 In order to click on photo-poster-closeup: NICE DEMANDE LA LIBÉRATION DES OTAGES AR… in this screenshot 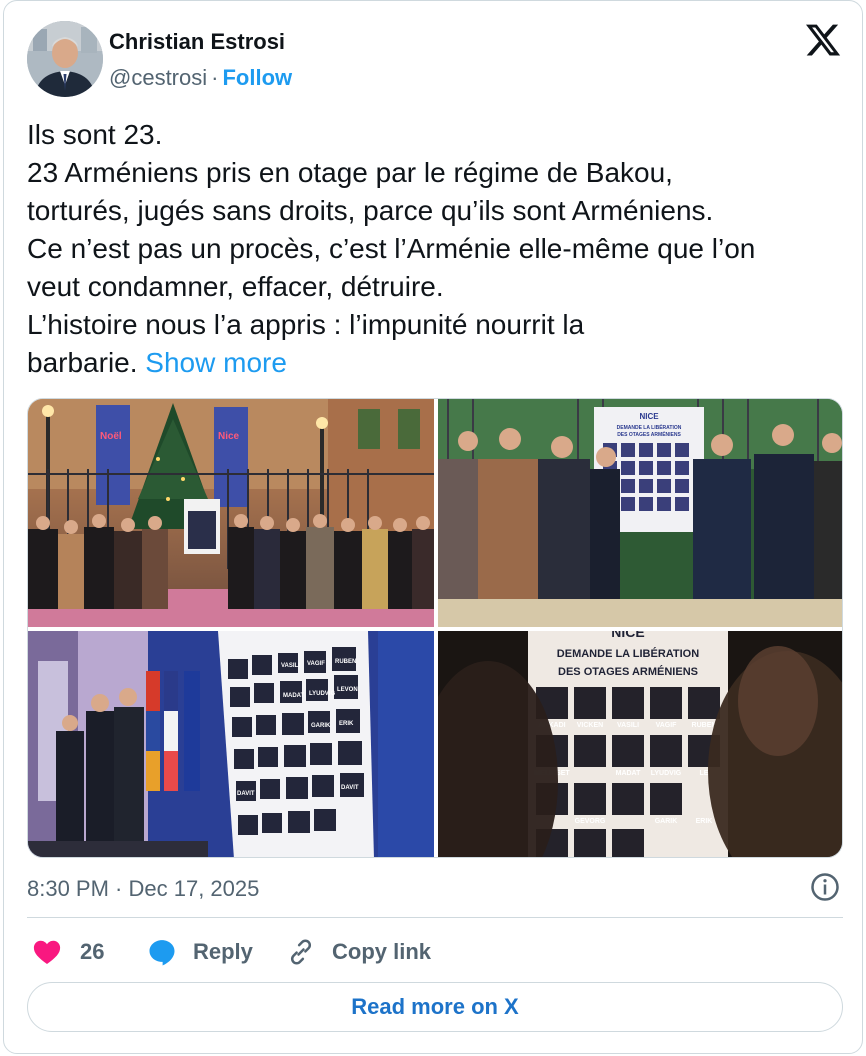, I will do `click(640, 744)`.